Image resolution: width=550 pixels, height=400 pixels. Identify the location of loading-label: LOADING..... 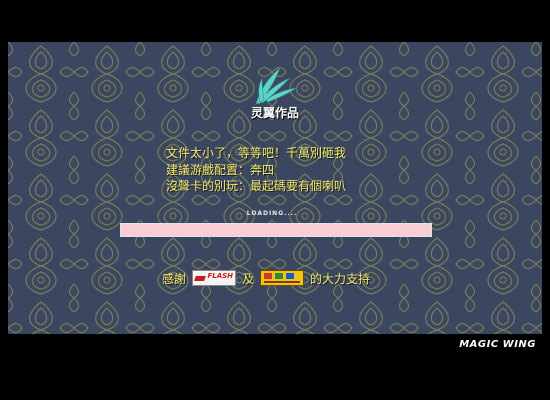
(272, 213).